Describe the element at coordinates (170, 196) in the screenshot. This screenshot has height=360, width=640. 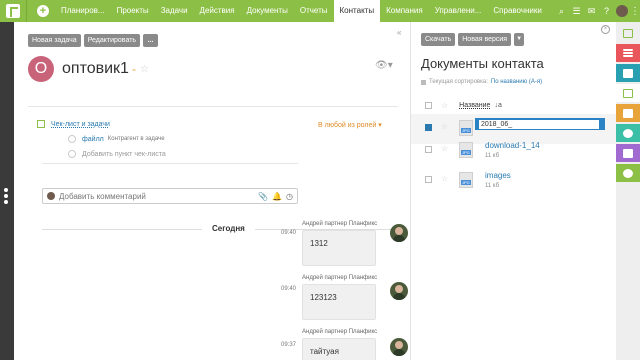
I see `comment-input: Добавить комментарий 📎 🔔 ◷` at that location.